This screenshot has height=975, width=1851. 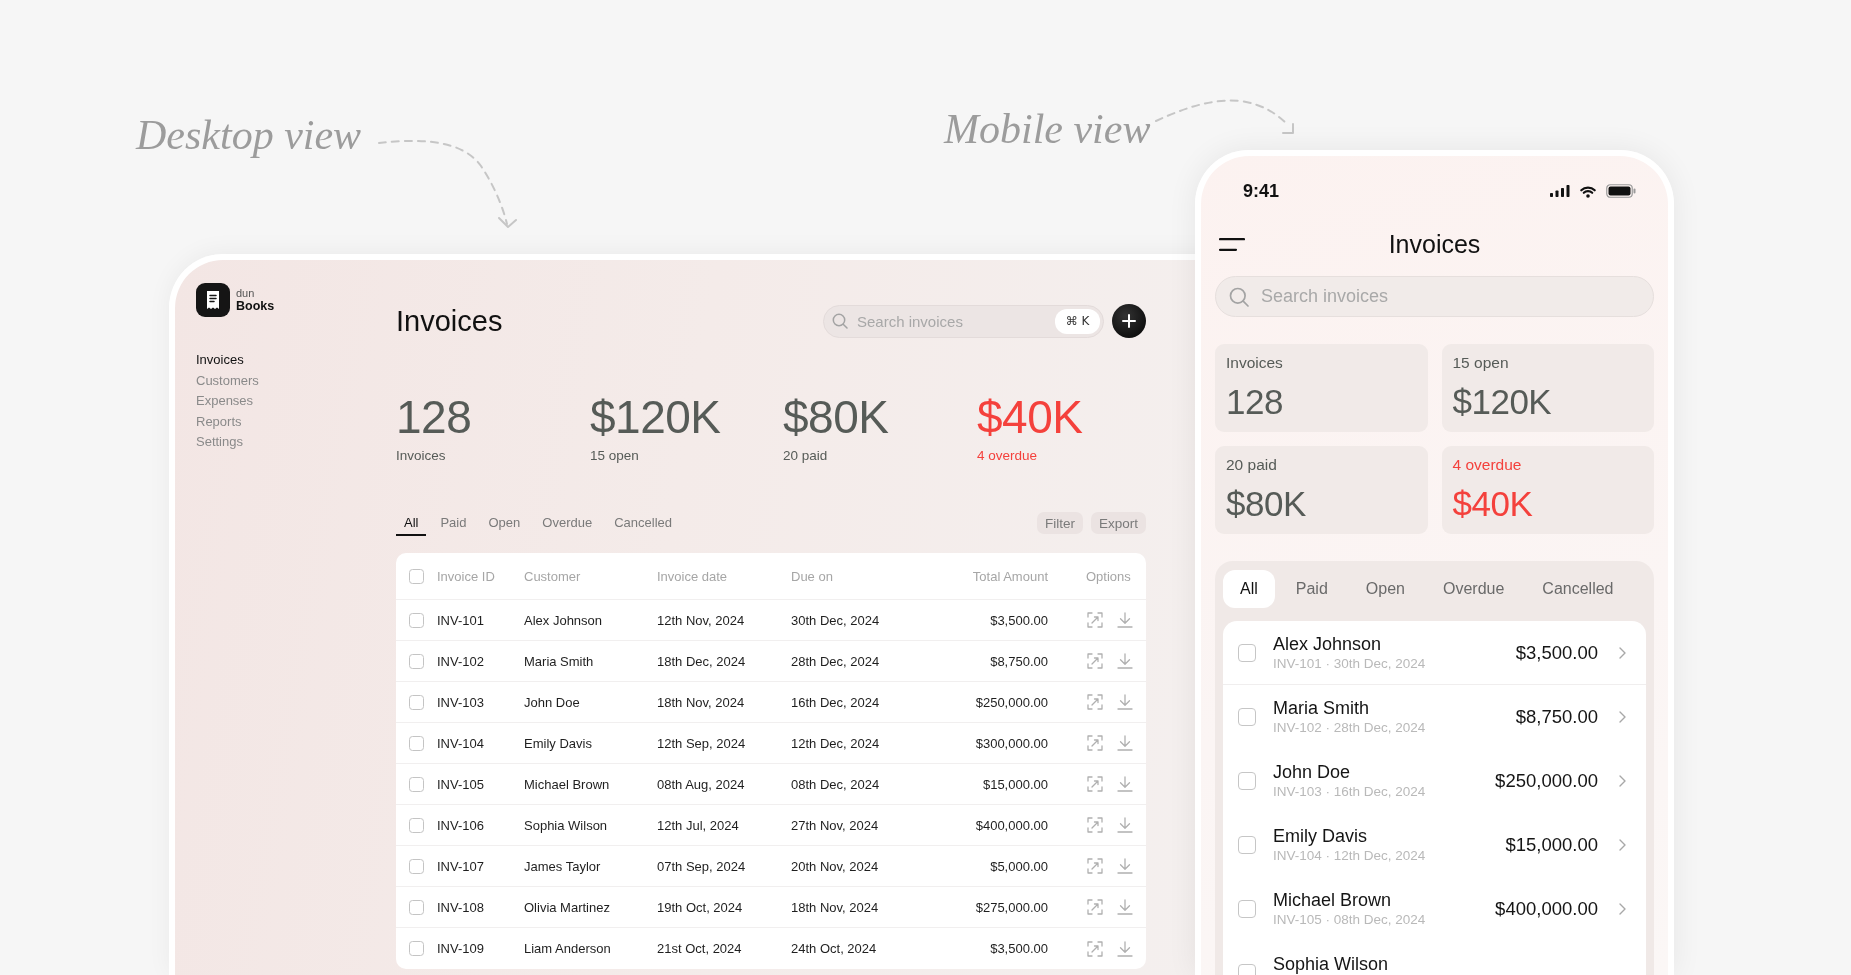 I want to click on wifi-icon, so click(x=1588, y=191).